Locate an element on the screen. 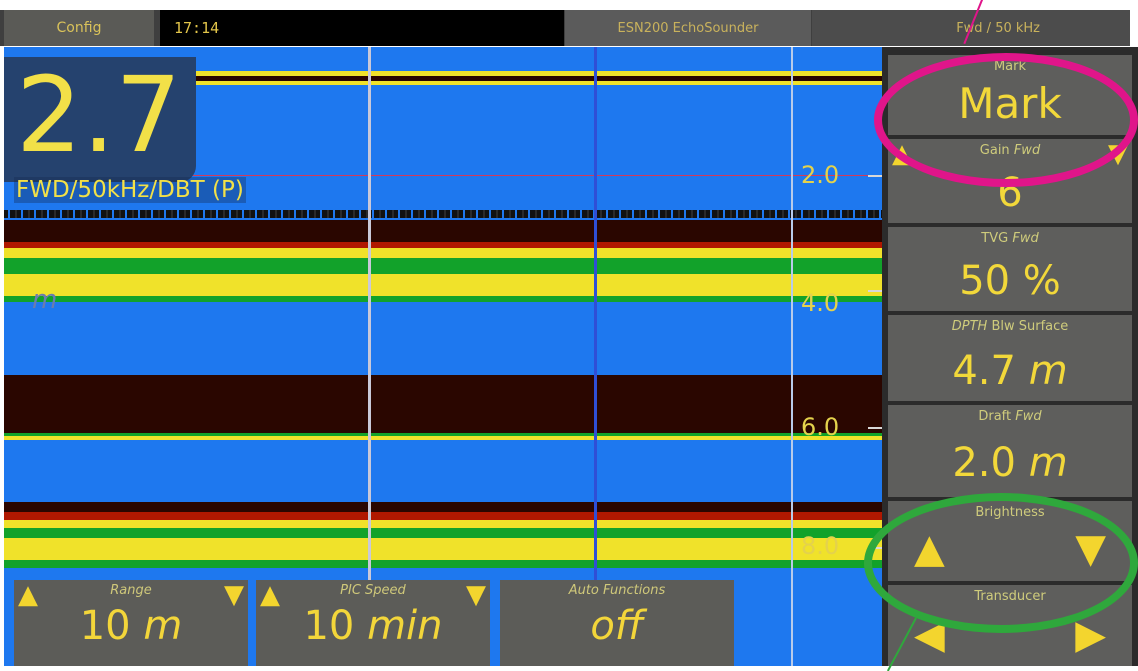 Image resolution: width=1138 pixels, height=671 pixels. annotation-circle-brightness is located at coordinates (1001, 563).